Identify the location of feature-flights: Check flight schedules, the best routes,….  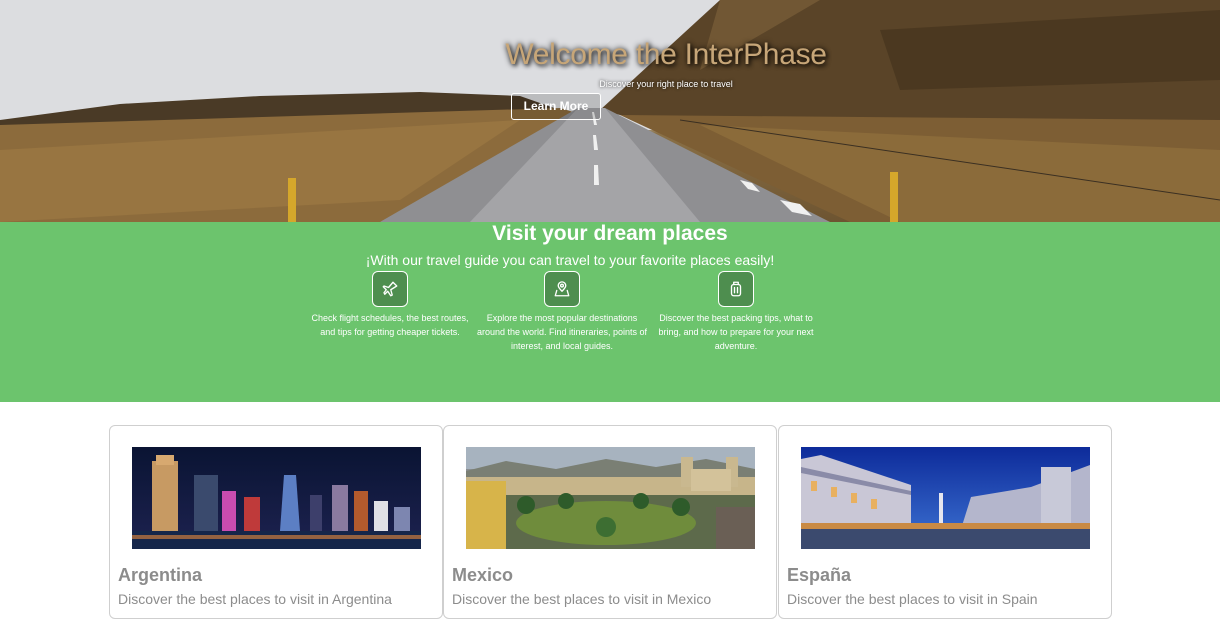
(390, 305).